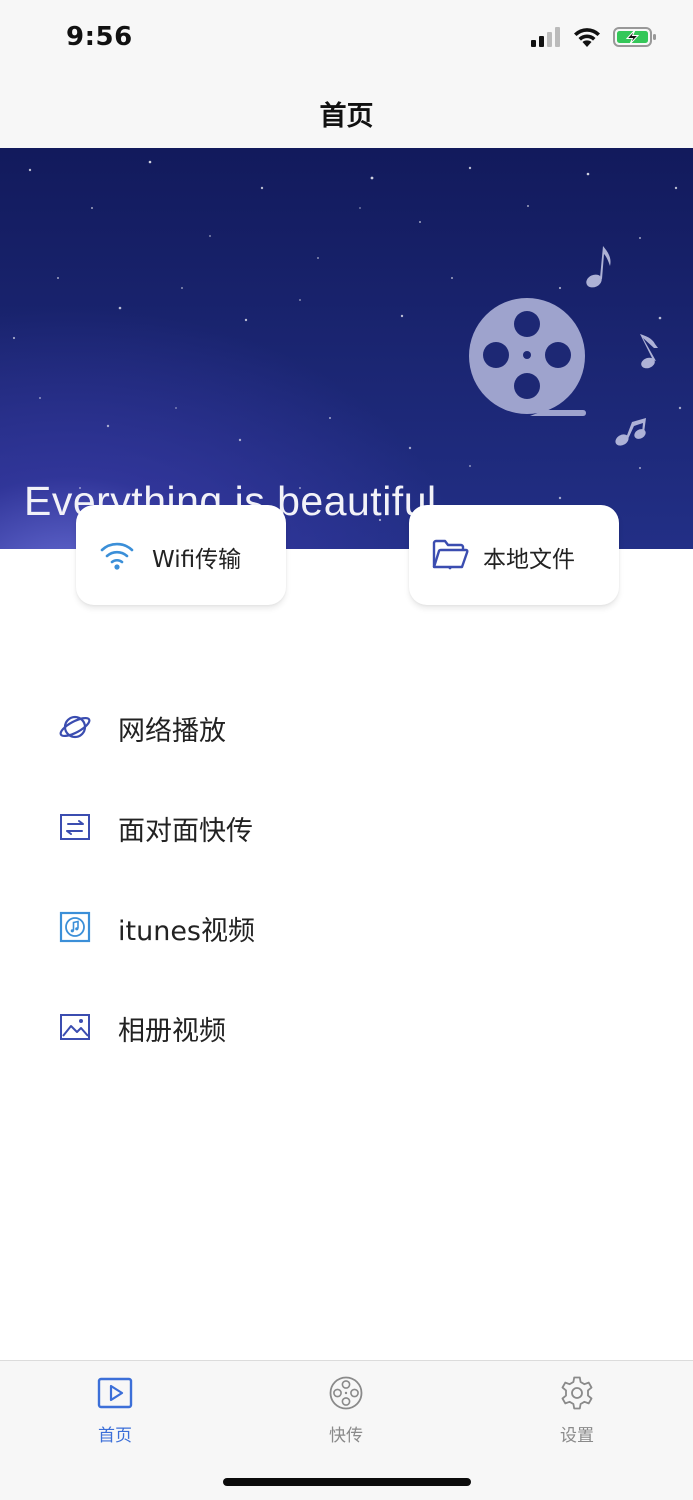 The height and width of the screenshot is (1500, 693). What do you see at coordinates (186, 931) in the screenshot?
I see `menu-item-label: itunes视频` at bounding box center [186, 931].